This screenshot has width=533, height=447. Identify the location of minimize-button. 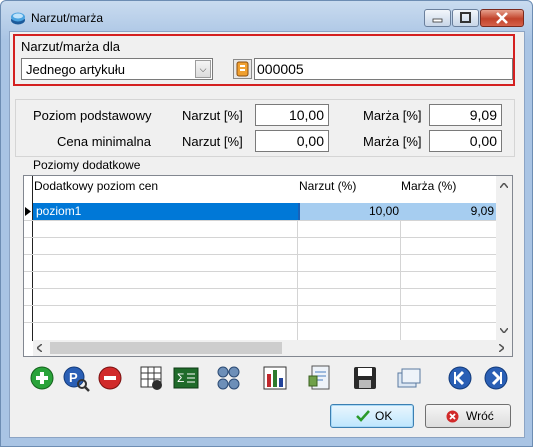
(437, 18).